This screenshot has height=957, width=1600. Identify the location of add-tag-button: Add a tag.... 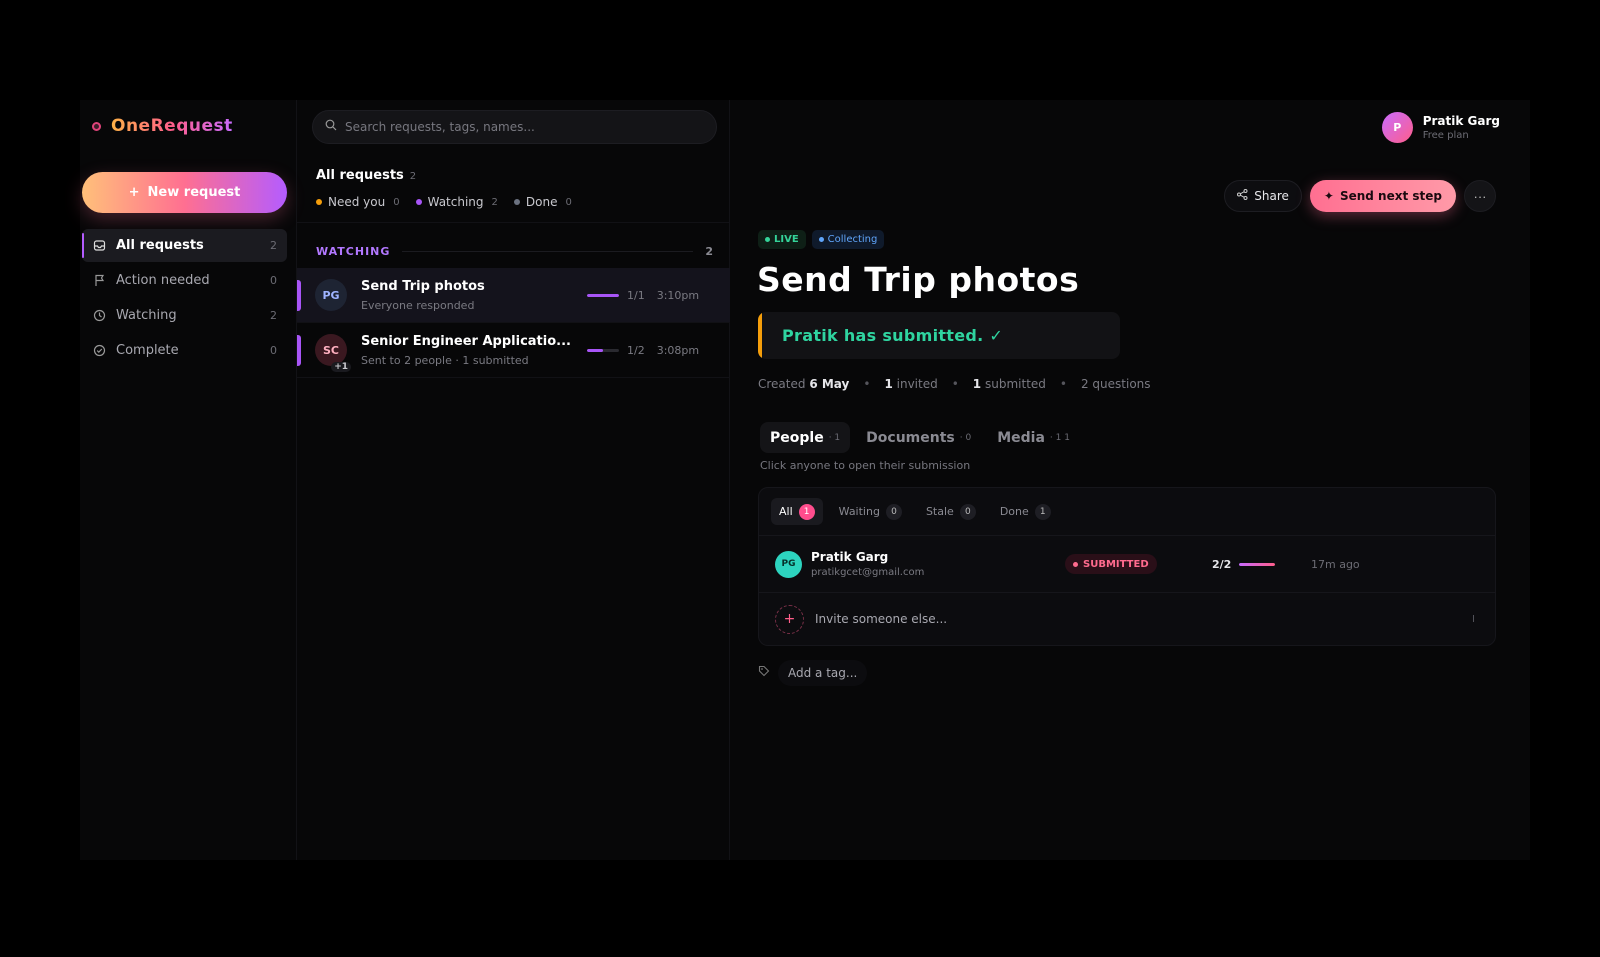
(823, 673).